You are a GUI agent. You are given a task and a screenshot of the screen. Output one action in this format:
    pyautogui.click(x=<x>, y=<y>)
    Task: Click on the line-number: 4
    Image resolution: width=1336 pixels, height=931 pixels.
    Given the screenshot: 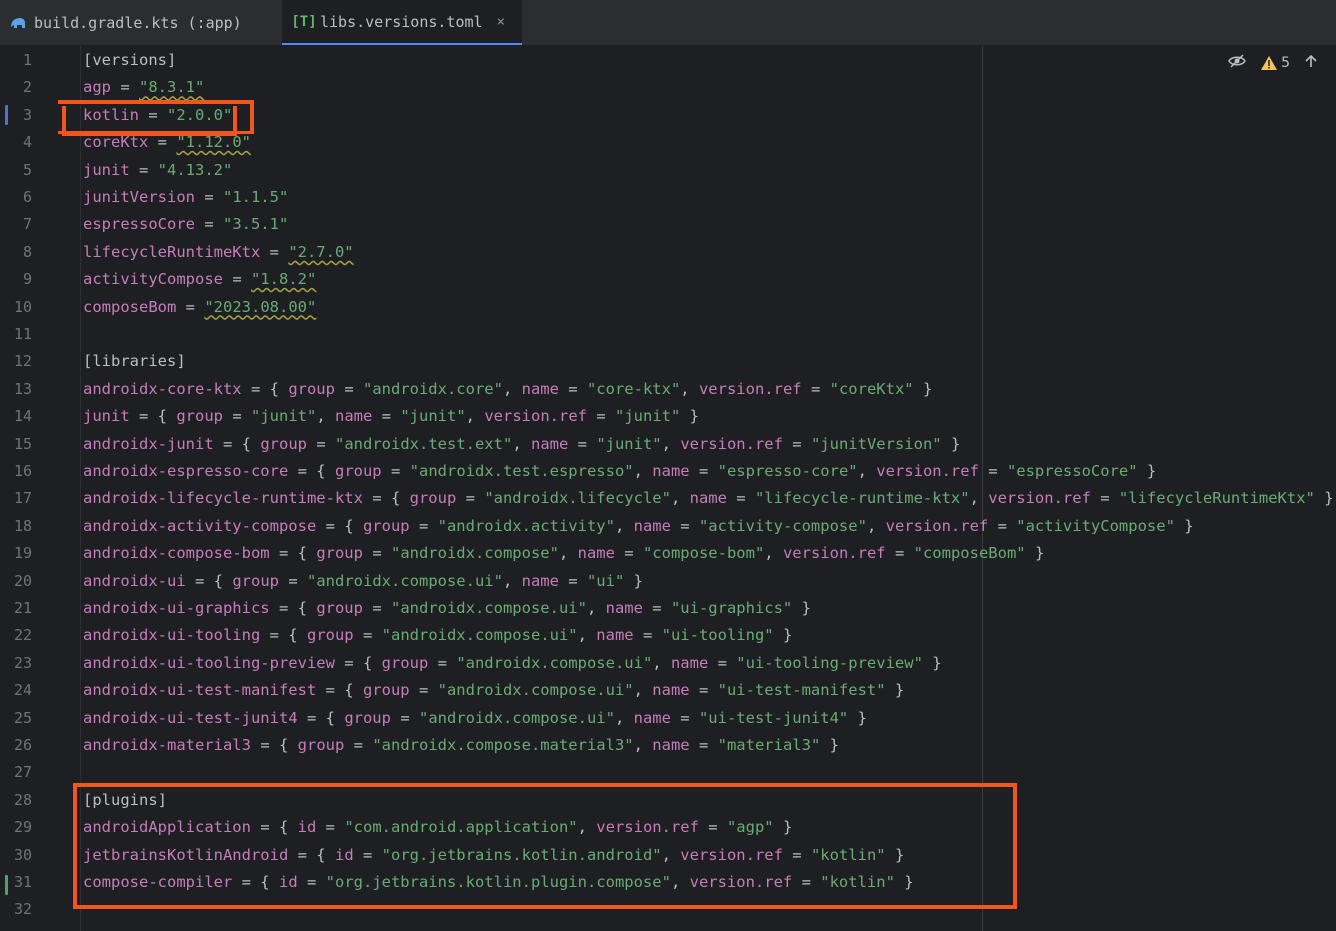 What is the action you would take?
    pyautogui.click(x=27, y=142)
    